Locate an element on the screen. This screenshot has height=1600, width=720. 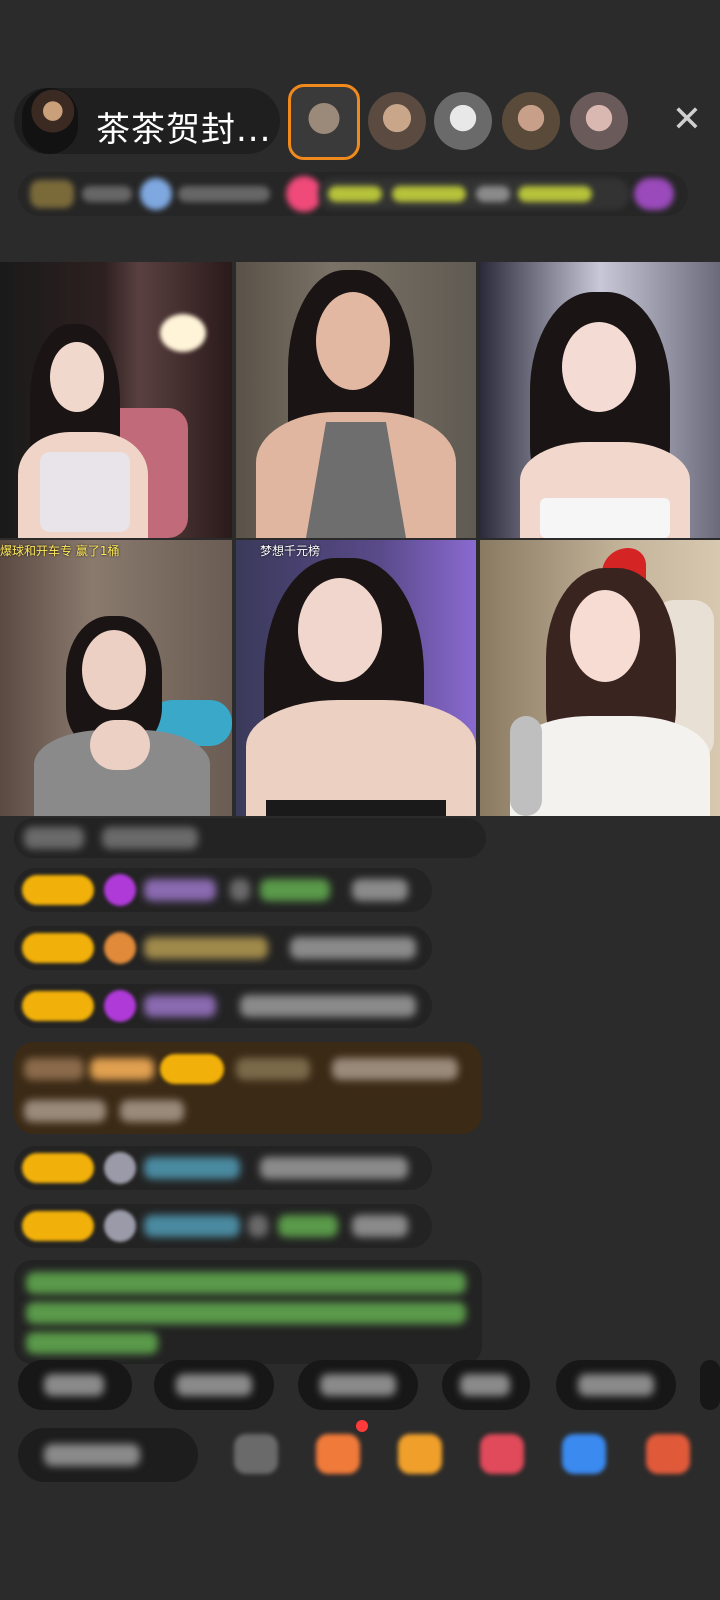
highlight-message is located at coordinates (248, 1088).